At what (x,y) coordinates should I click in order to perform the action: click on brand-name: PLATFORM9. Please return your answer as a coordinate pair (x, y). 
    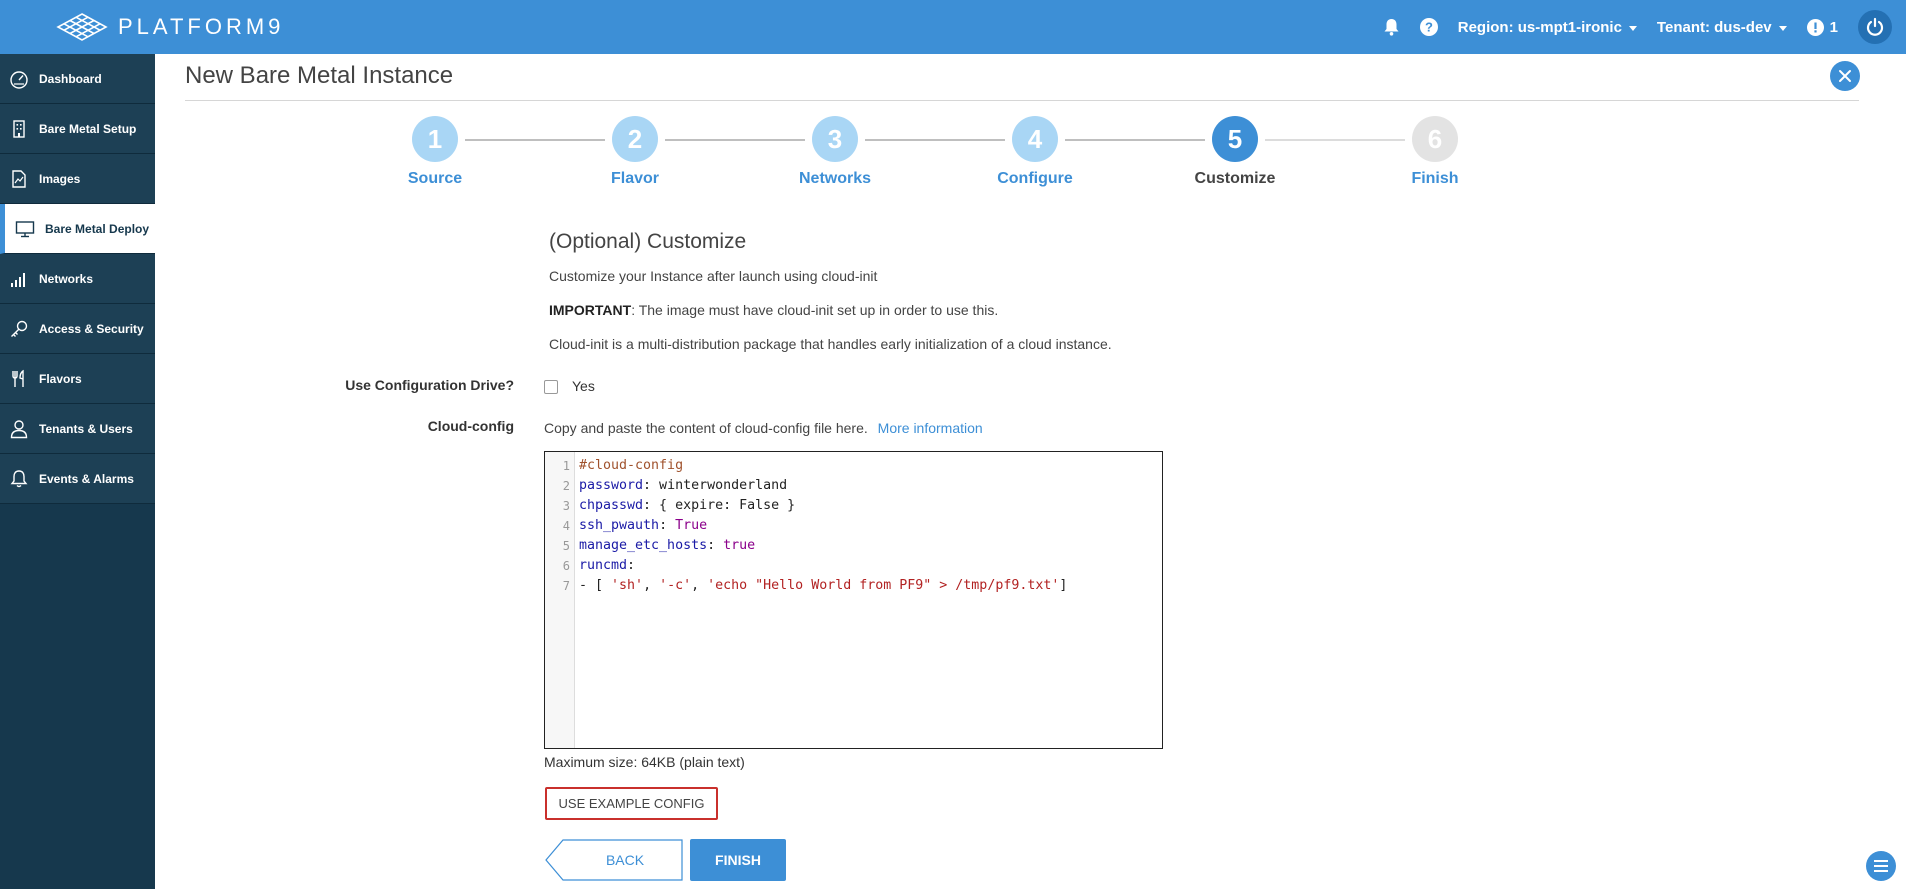
    Looking at the image, I should click on (201, 26).